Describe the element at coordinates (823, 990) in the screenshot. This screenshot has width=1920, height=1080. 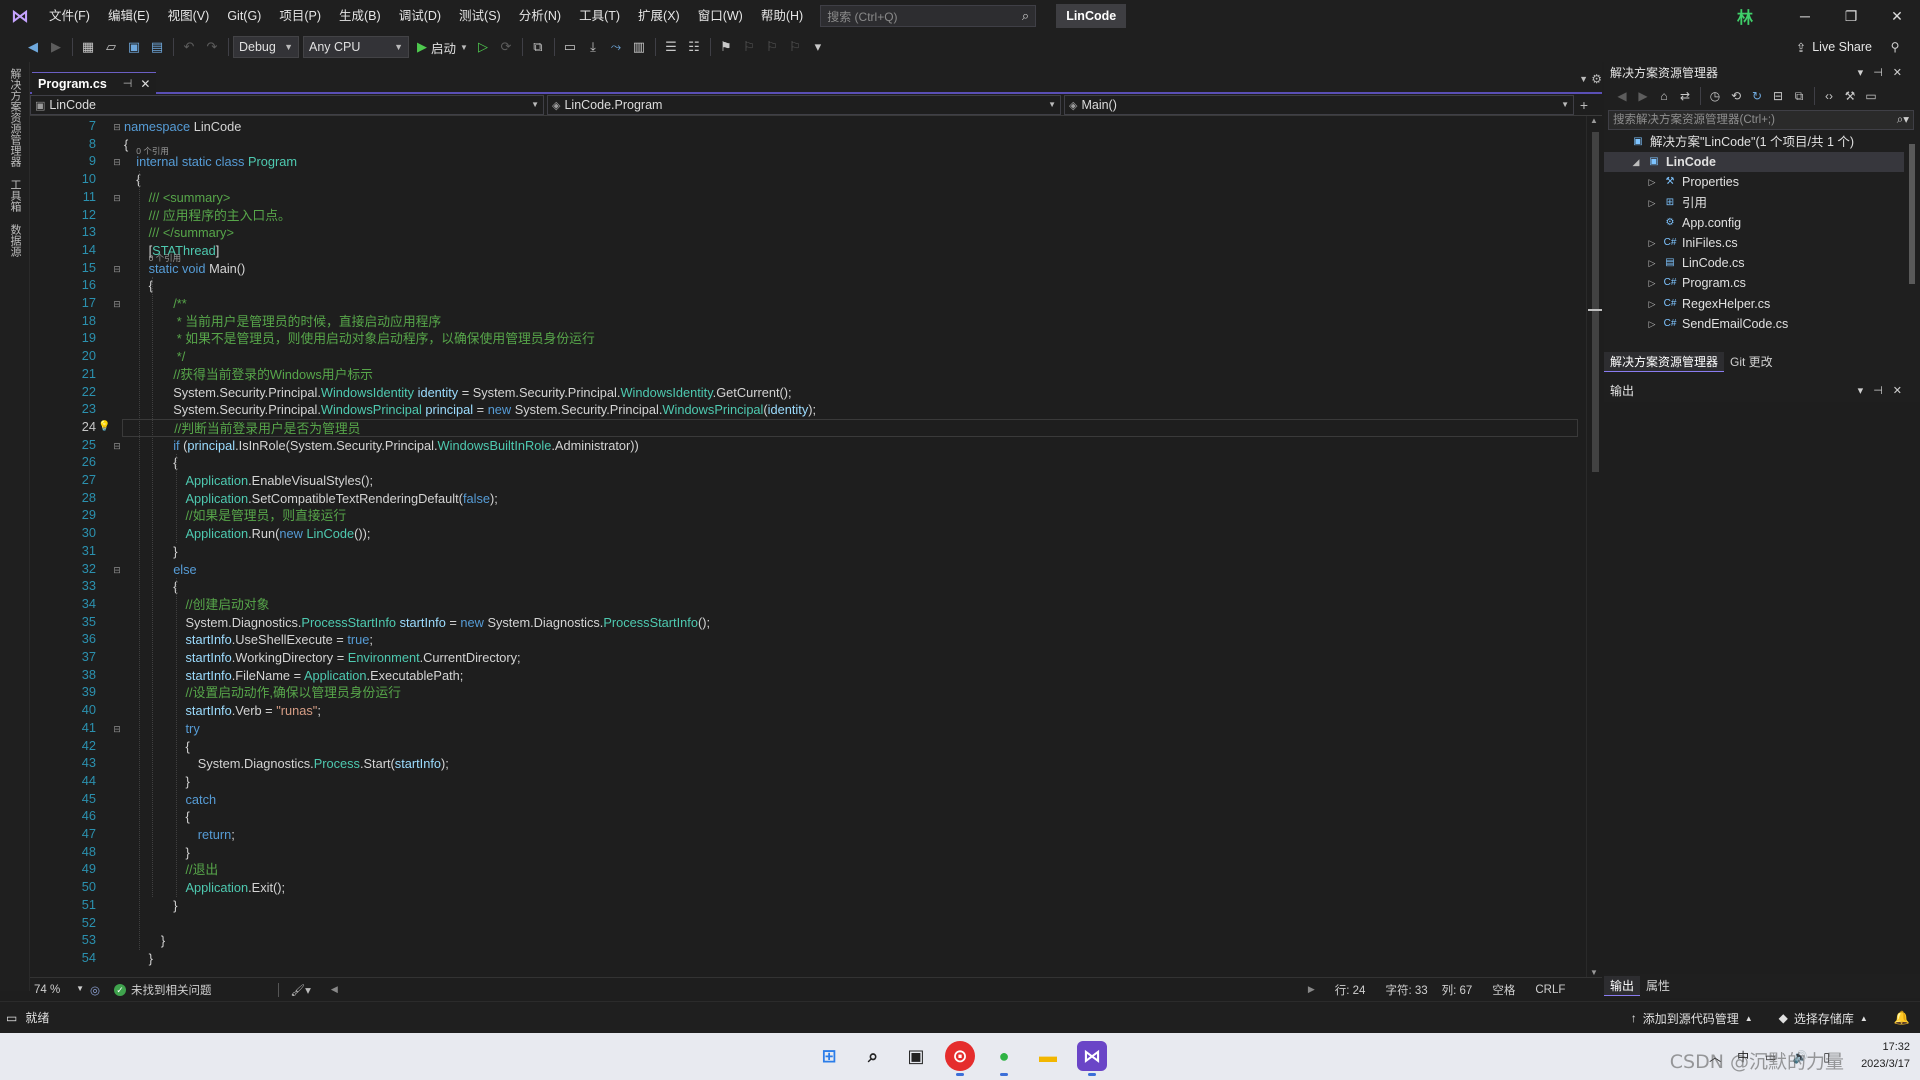
I see `editor-horizontal-scrollbar` at that location.